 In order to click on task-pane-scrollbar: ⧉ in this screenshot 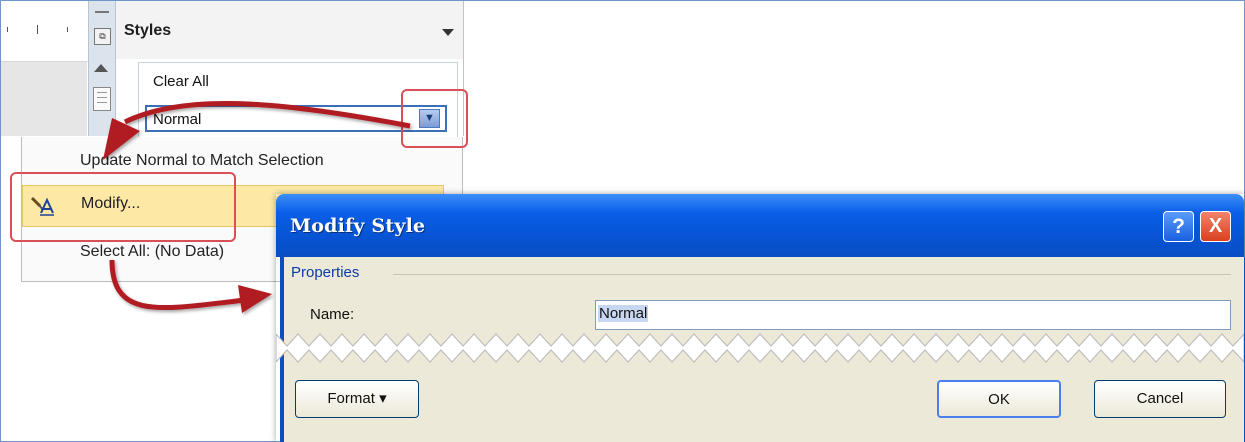, I will do `click(102, 68)`.